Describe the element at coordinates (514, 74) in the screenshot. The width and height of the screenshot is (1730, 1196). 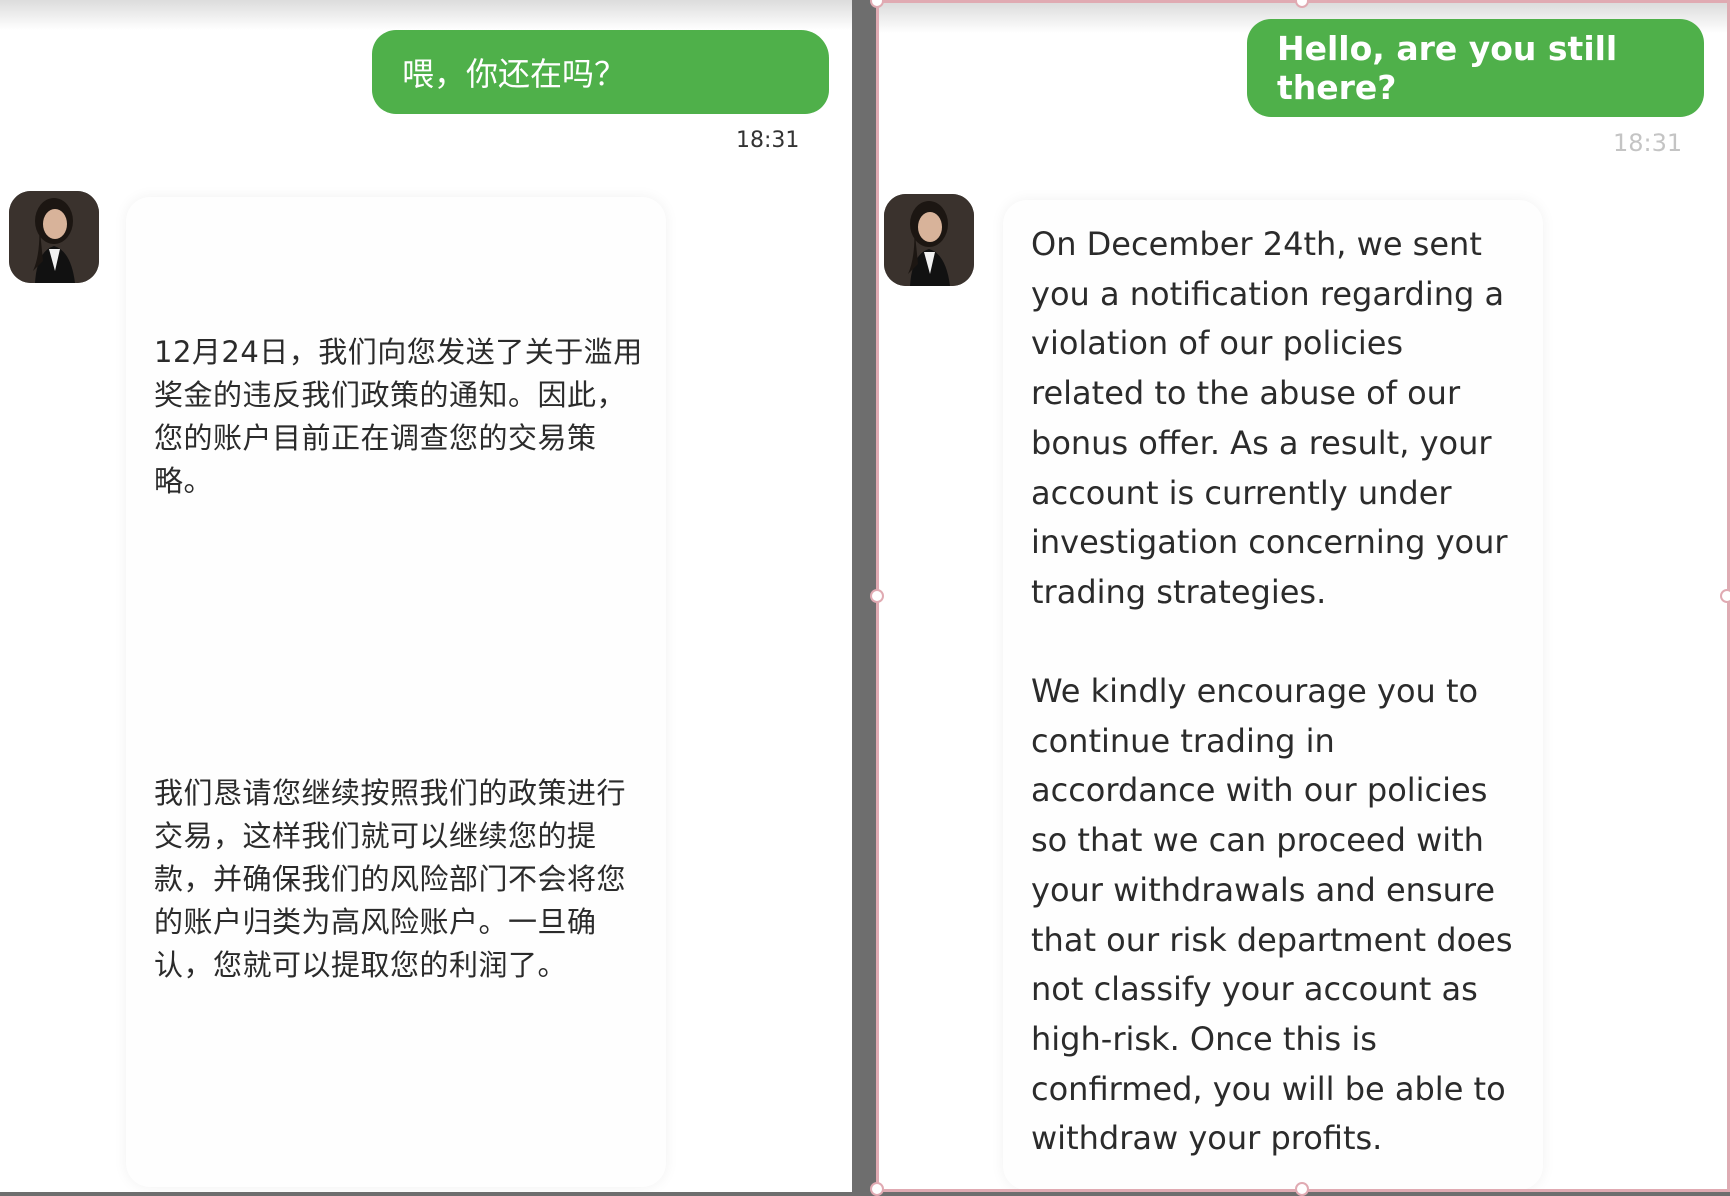
I see `sent-message-text: 喂，你还在吗？` at that location.